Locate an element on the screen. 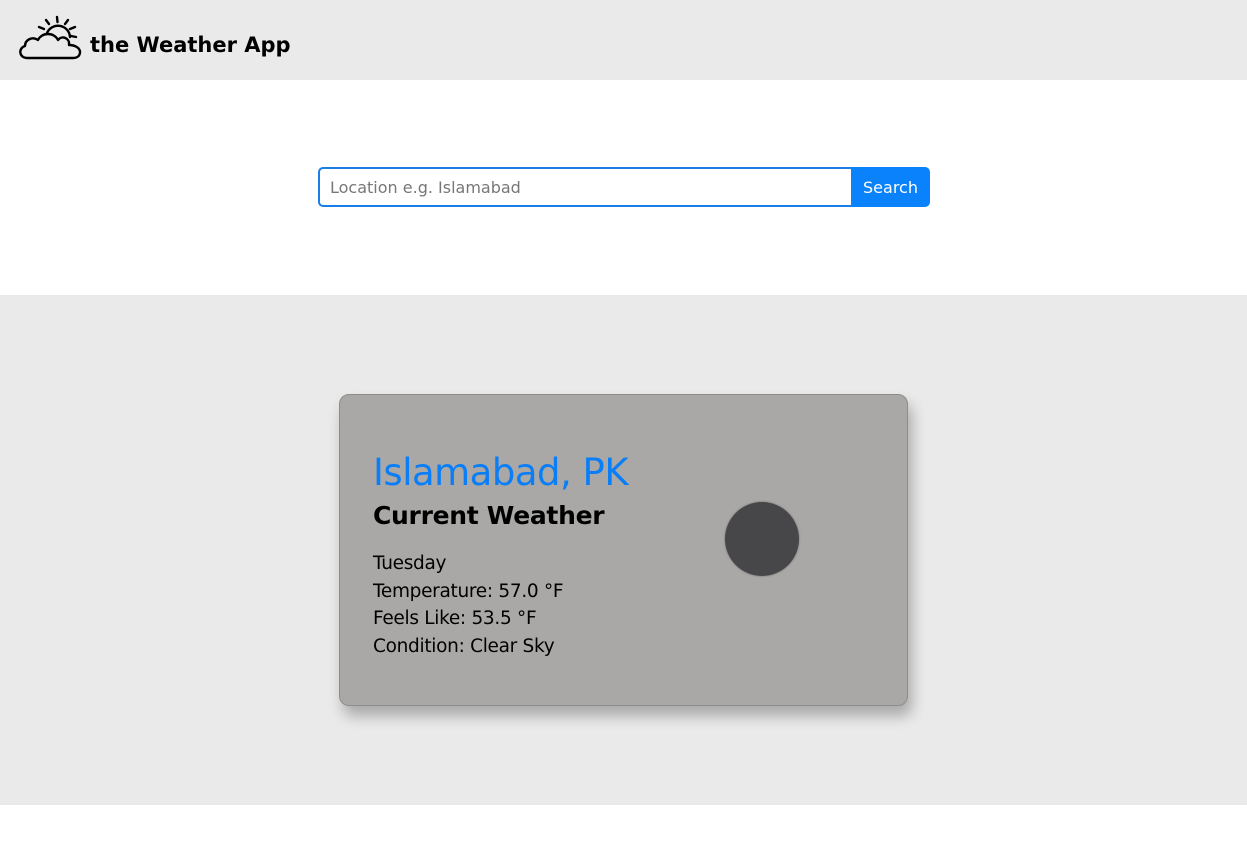 This screenshot has width=1247, height=851. cloud-sun-icon is located at coordinates (50, 37).